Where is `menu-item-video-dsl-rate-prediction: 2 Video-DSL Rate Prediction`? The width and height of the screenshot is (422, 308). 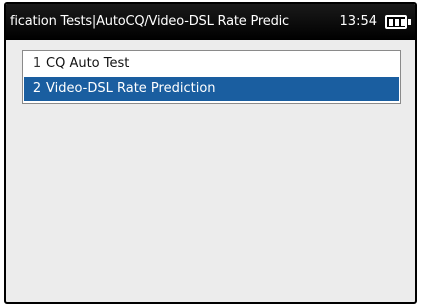 menu-item-video-dsl-rate-prediction: 2 Video-DSL Rate Prediction is located at coordinates (211, 89).